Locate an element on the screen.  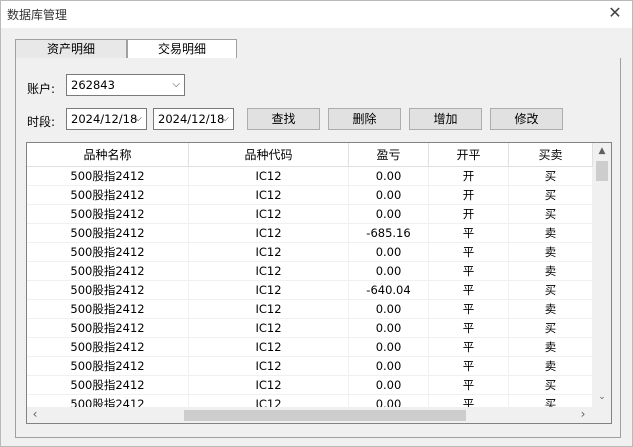
arrow-left-icon: ‹ is located at coordinates (35, 415).